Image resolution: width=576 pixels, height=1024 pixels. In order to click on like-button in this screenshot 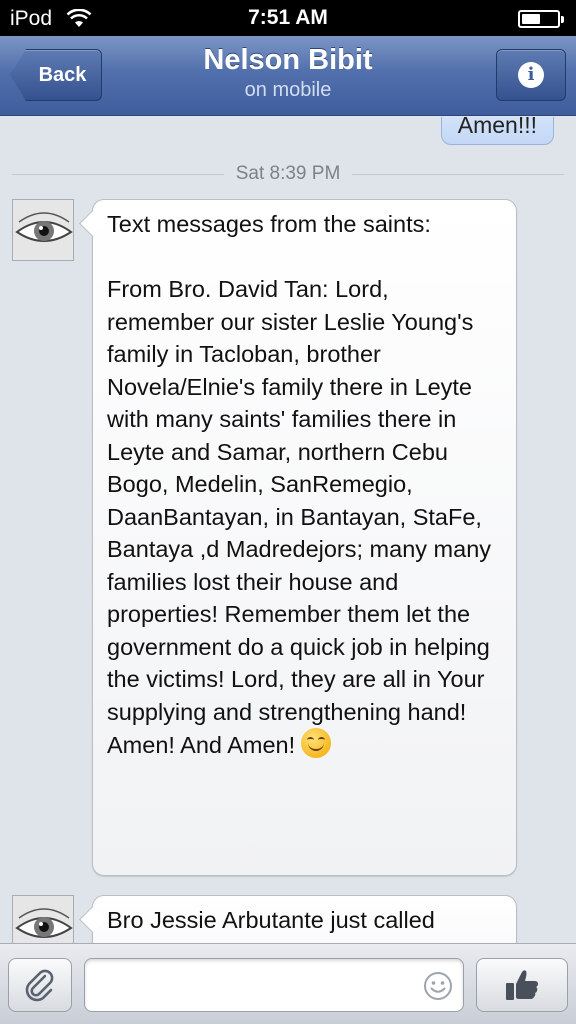, I will do `click(522, 985)`.